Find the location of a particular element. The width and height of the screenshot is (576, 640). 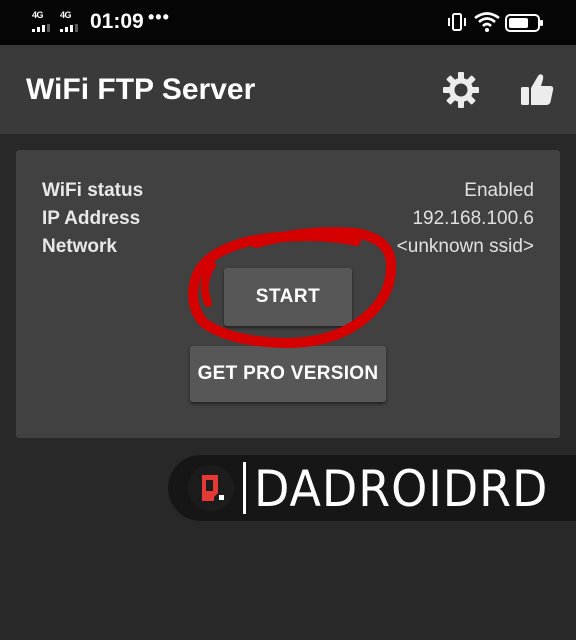

wifi-status-value: Enabled is located at coordinates (499, 190).